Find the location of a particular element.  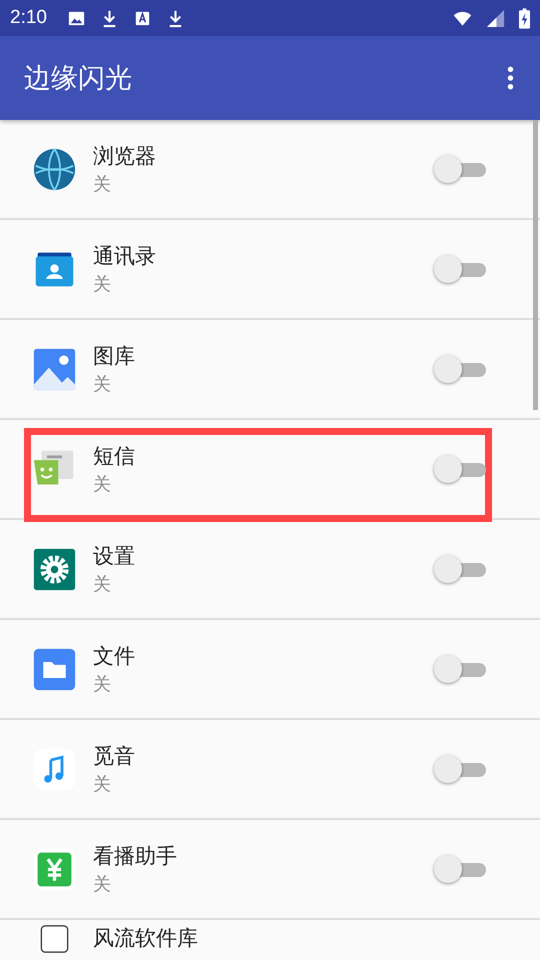

app-name: 浏览器 is located at coordinates (124, 156).